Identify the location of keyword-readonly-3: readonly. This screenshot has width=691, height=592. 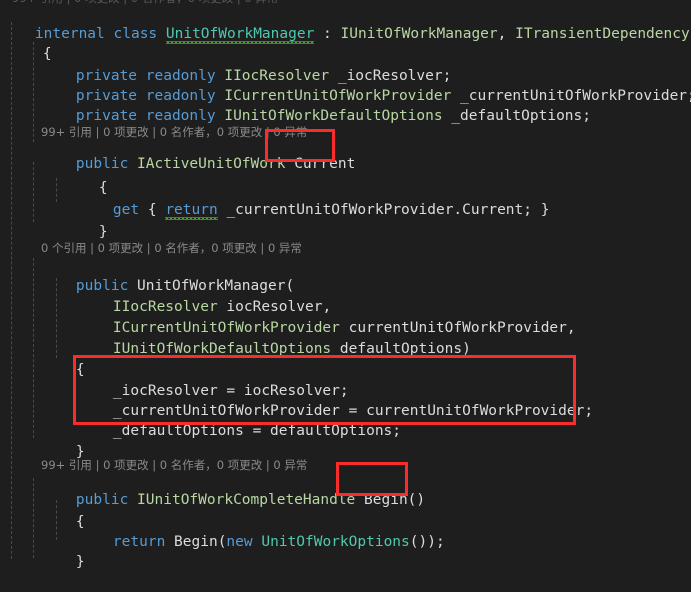
(180, 116).